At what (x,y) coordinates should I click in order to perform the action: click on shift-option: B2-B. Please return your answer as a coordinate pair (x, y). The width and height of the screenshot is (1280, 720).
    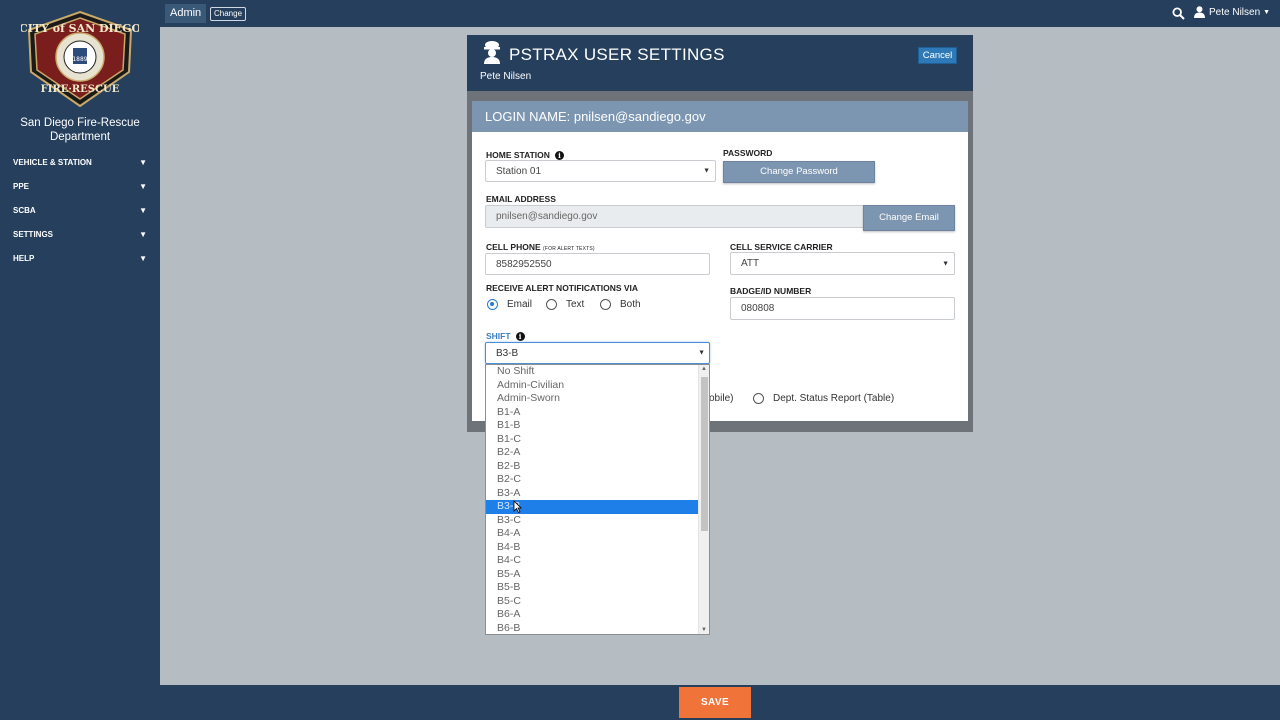
    Looking at the image, I should click on (592, 467).